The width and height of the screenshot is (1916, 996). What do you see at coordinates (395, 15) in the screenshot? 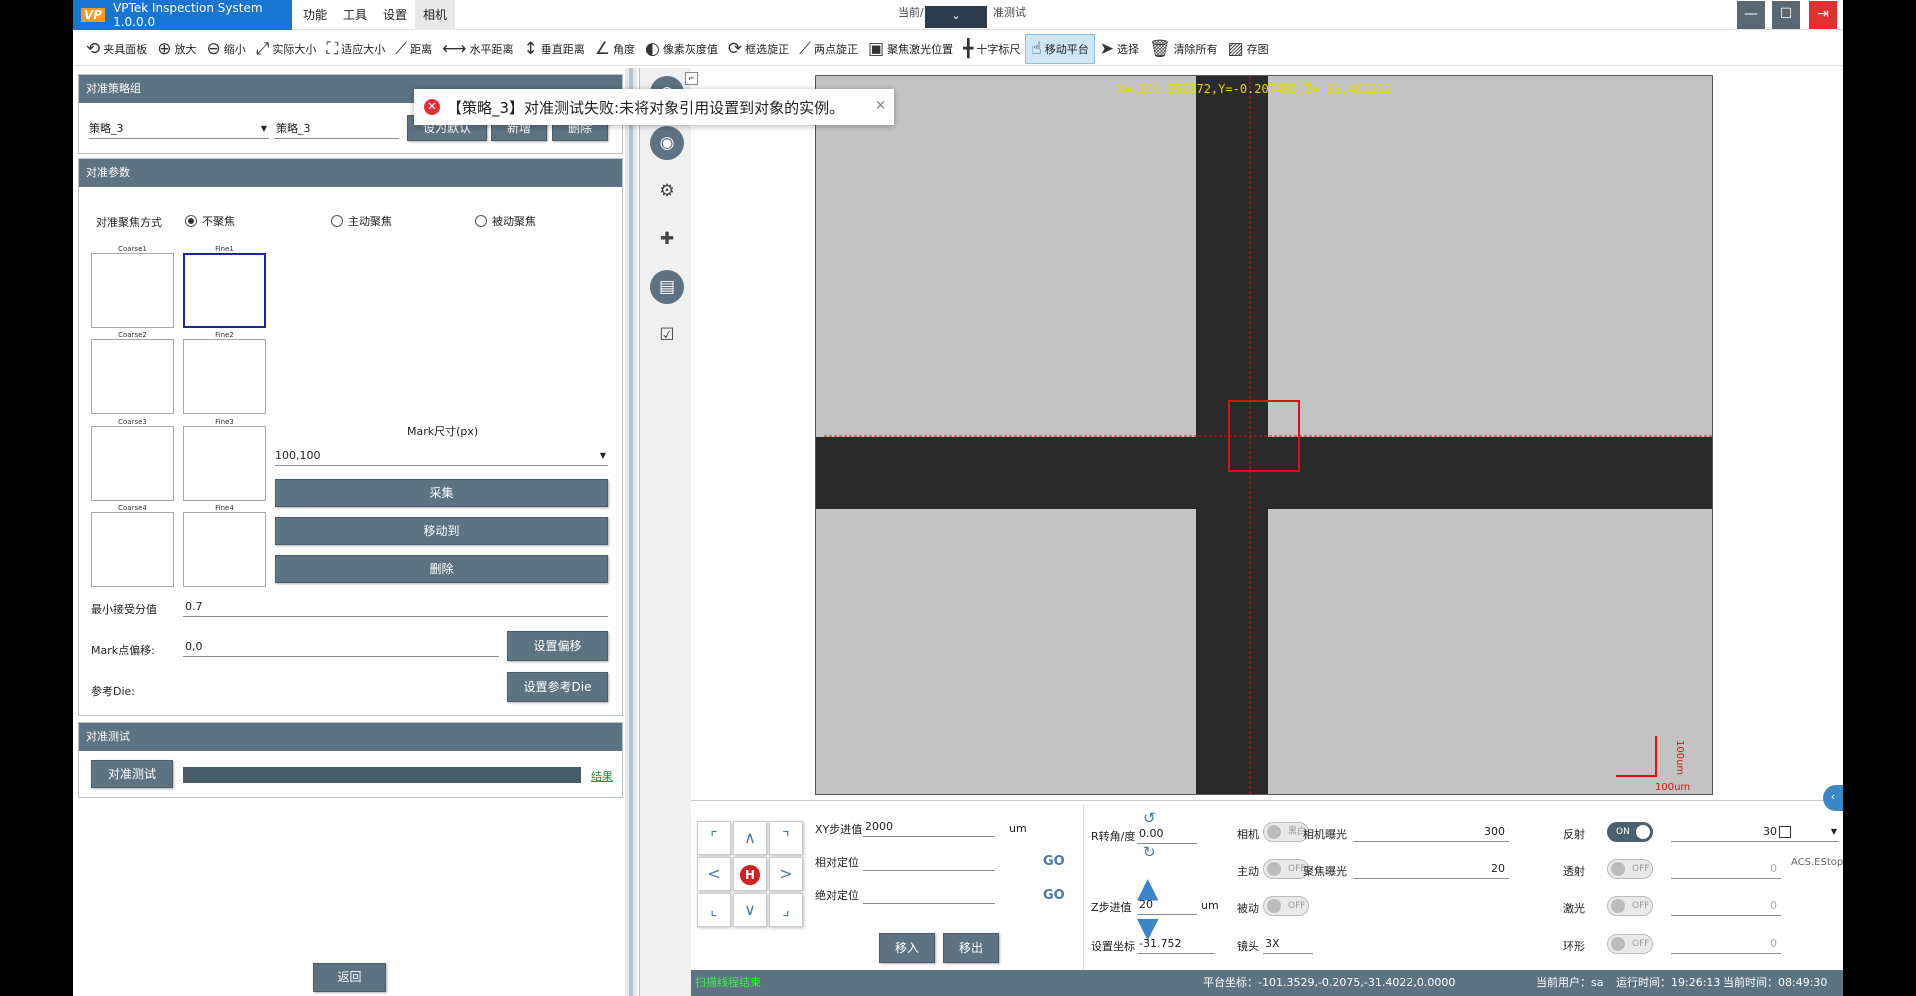
I see `menu-settings: 设置` at bounding box center [395, 15].